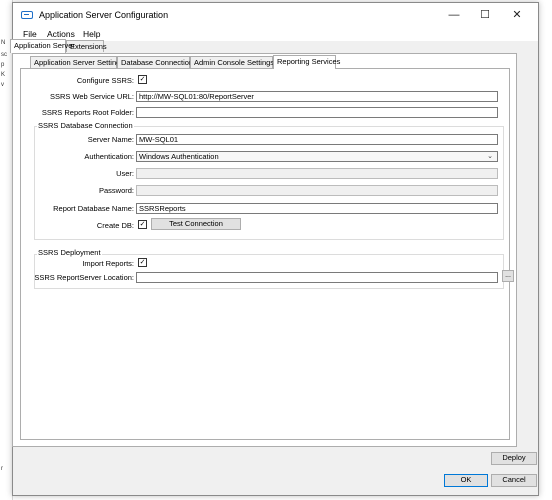 This screenshot has height=500, width=552. What do you see at coordinates (317, 190) in the screenshot?
I see `password-field` at bounding box center [317, 190].